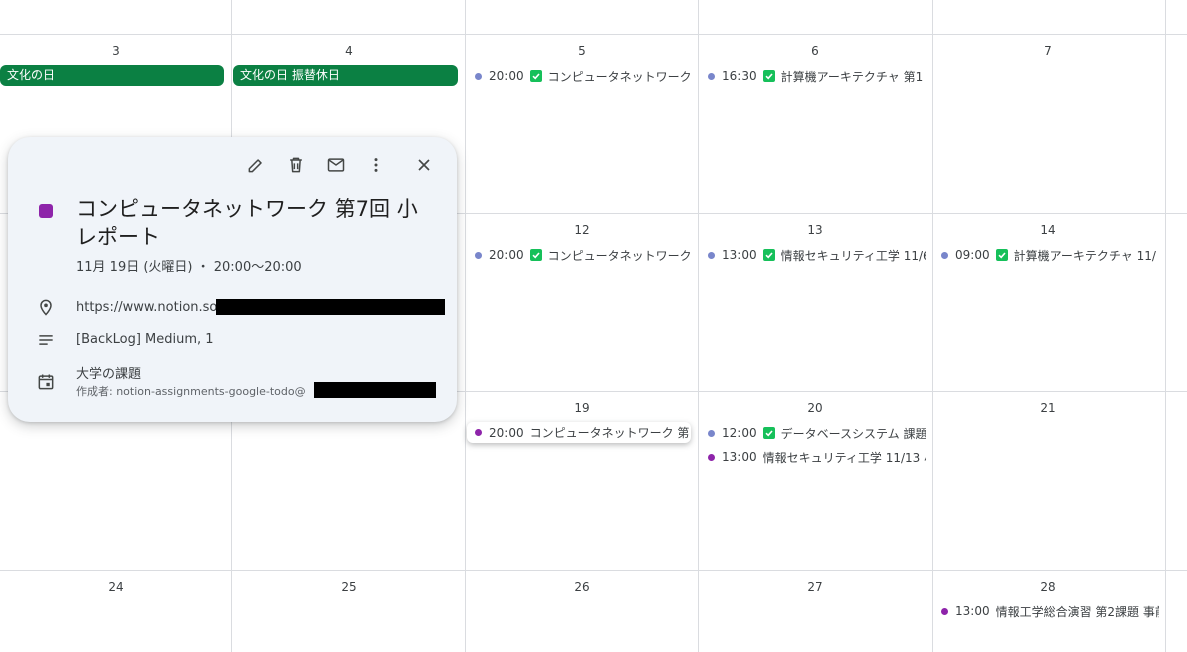 Image resolution: width=1187 pixels, height=652 pixels. Describe the element at coordinates (852, 76) in the screenshot. I see `event-title: 計算機アーキテクチャ 第1` at that location.